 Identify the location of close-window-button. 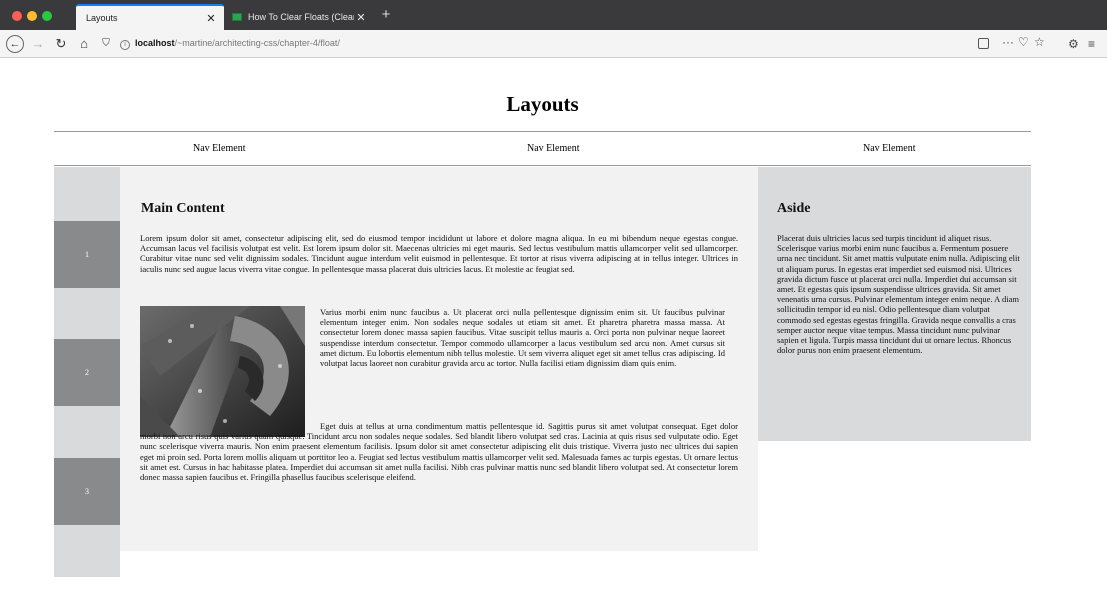
(17, 16).